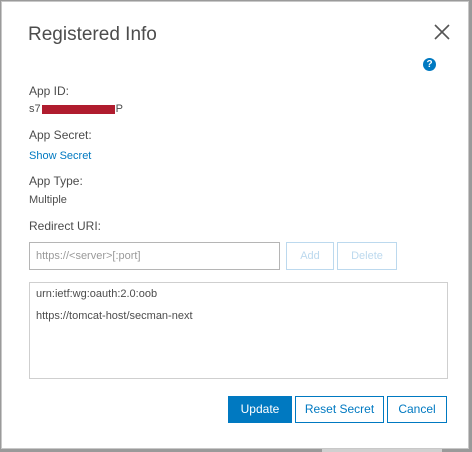 The height and width of the screenshot is (452, 472). What do you see at coordinates (154, 256) in the screenshot?
I see `redirect-uri-input` at bounding box center [154, 256].